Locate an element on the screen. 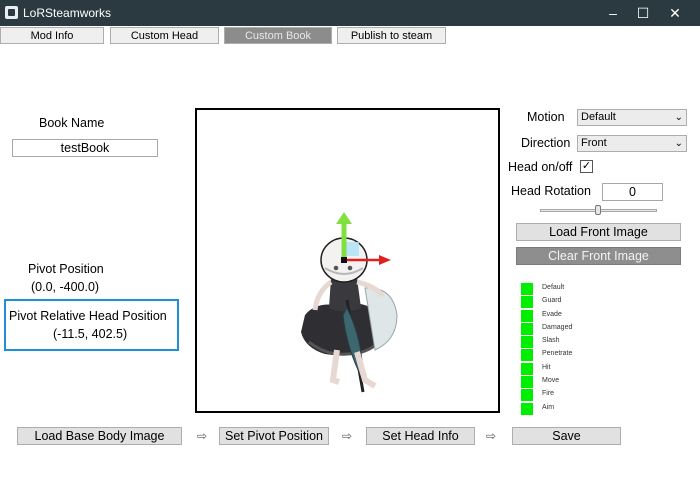 This screenshot has height=496, width=700. title-bar: LoRSteamworks – ☐ ✕ is located at coordinates (350, 13).